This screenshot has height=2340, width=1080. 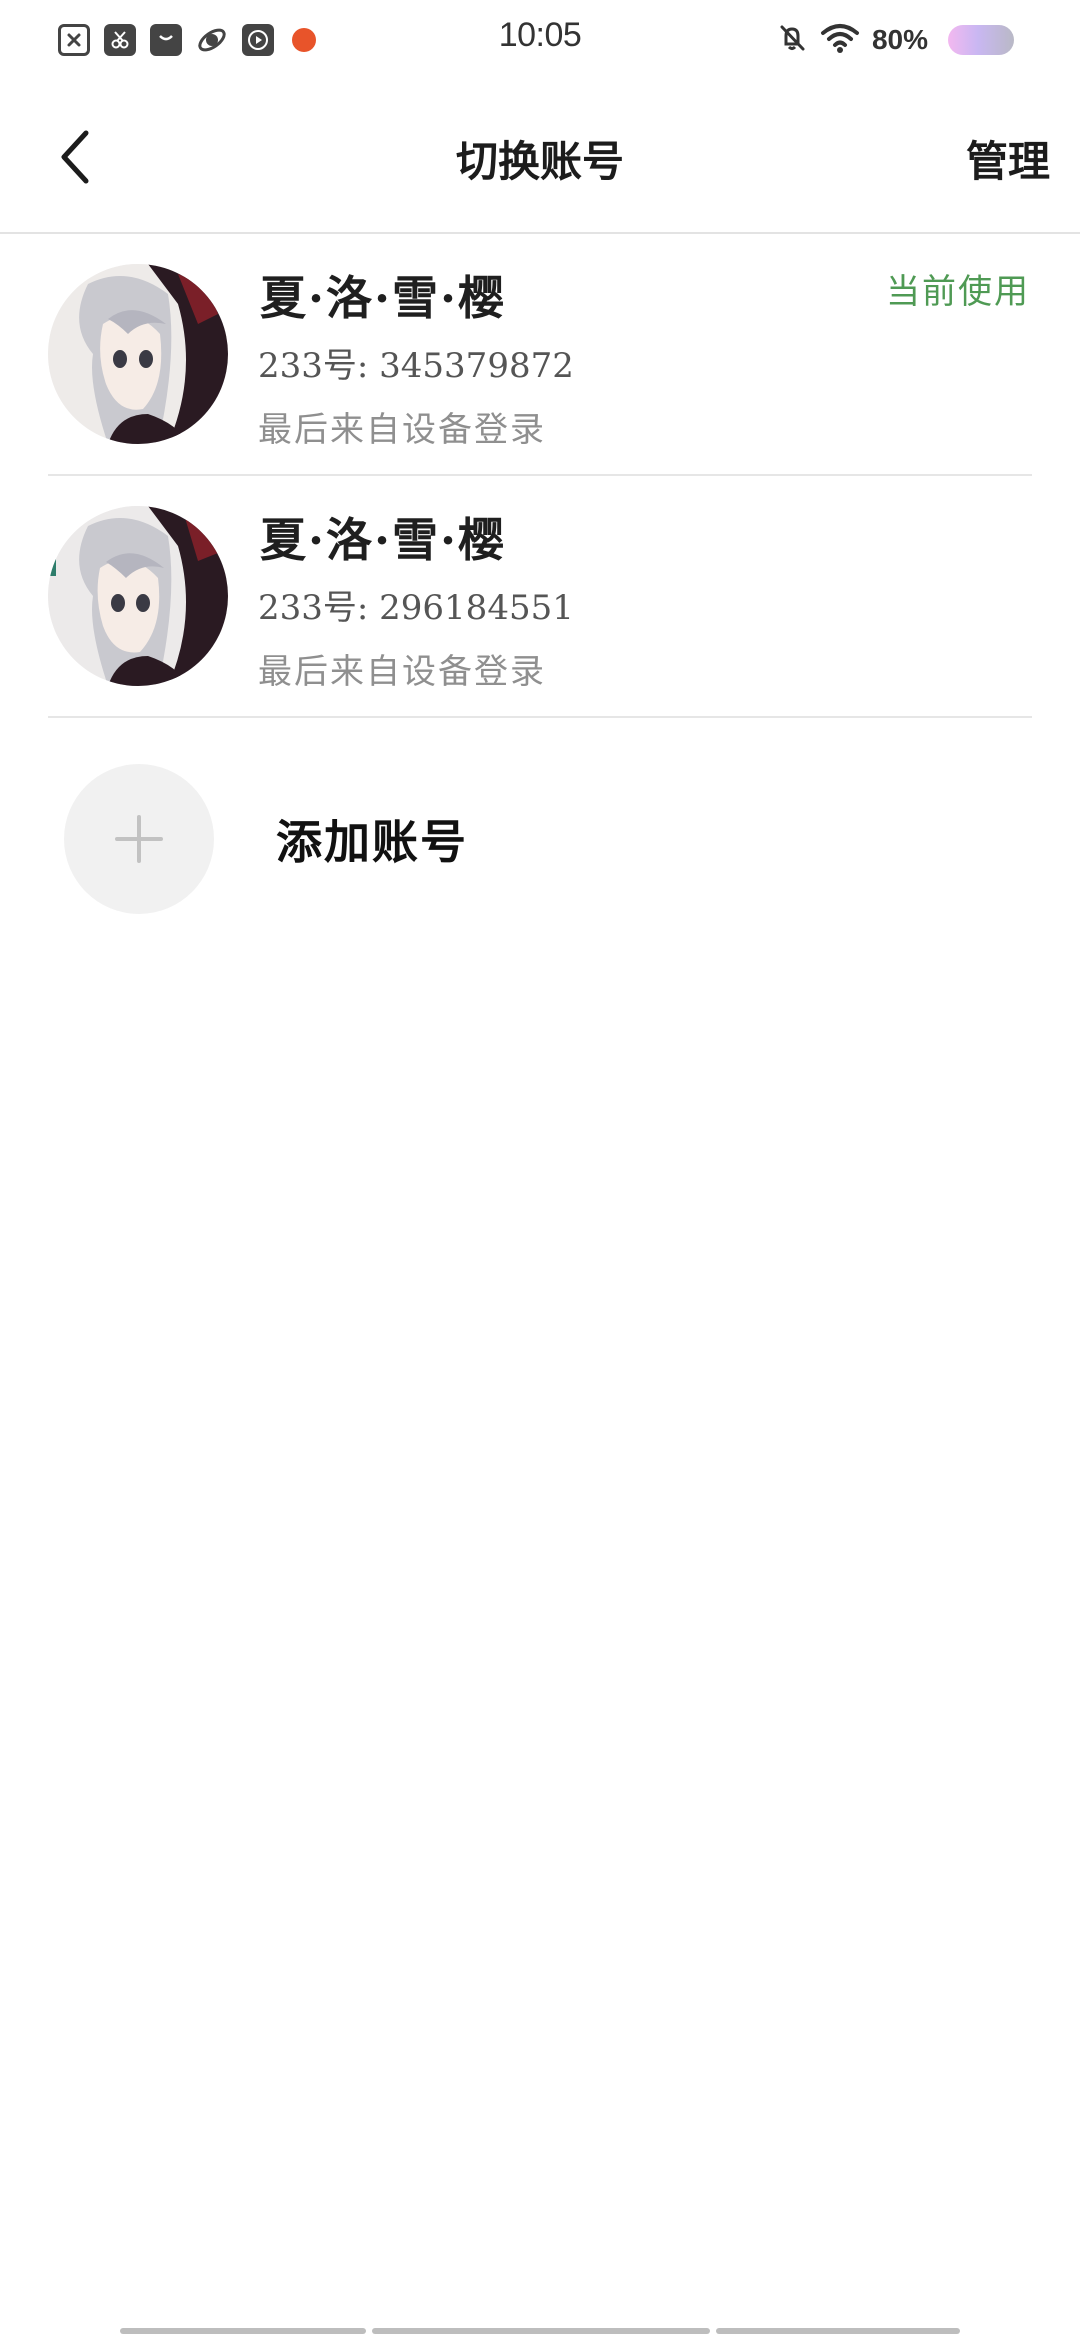 What do you see at coordinates (958, 292) in the screenshot?
I see `current-account-badge: 当前使用` at bounding box center [958, 292].